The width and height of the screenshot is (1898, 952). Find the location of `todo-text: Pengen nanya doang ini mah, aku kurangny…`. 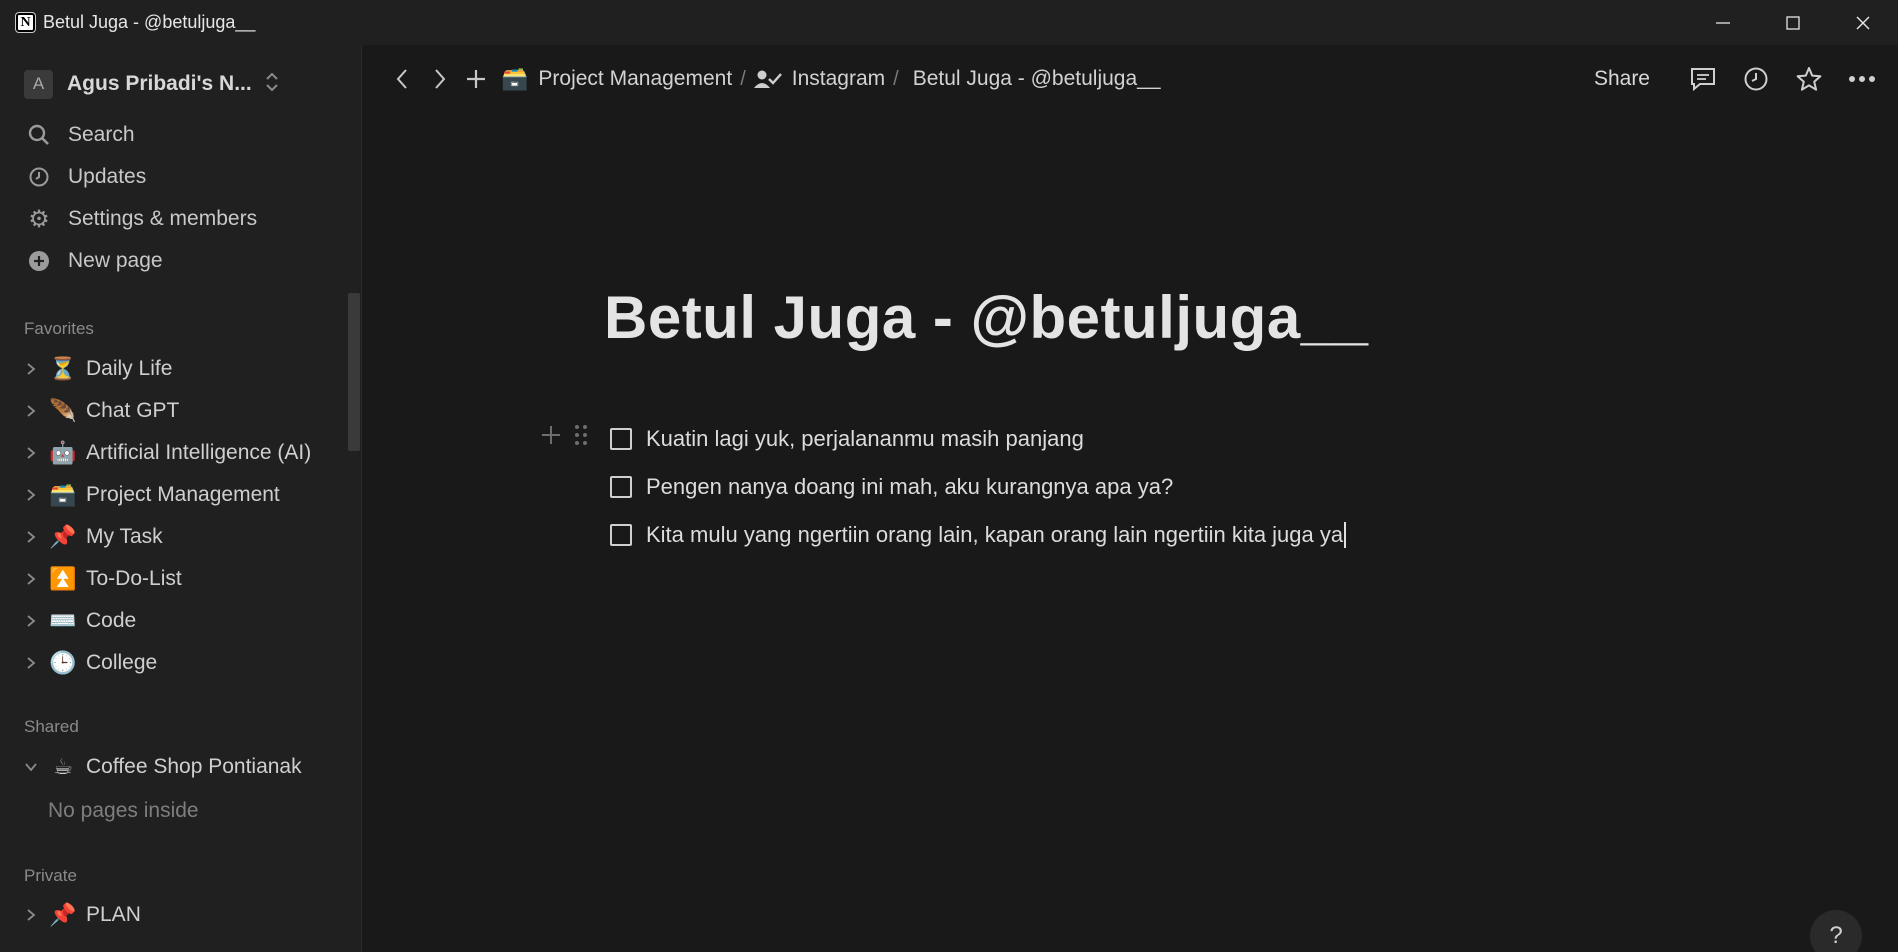

todo-text: Pengen nanya doang ini mah, aku kurangny… is located at coordinates (909, 487).